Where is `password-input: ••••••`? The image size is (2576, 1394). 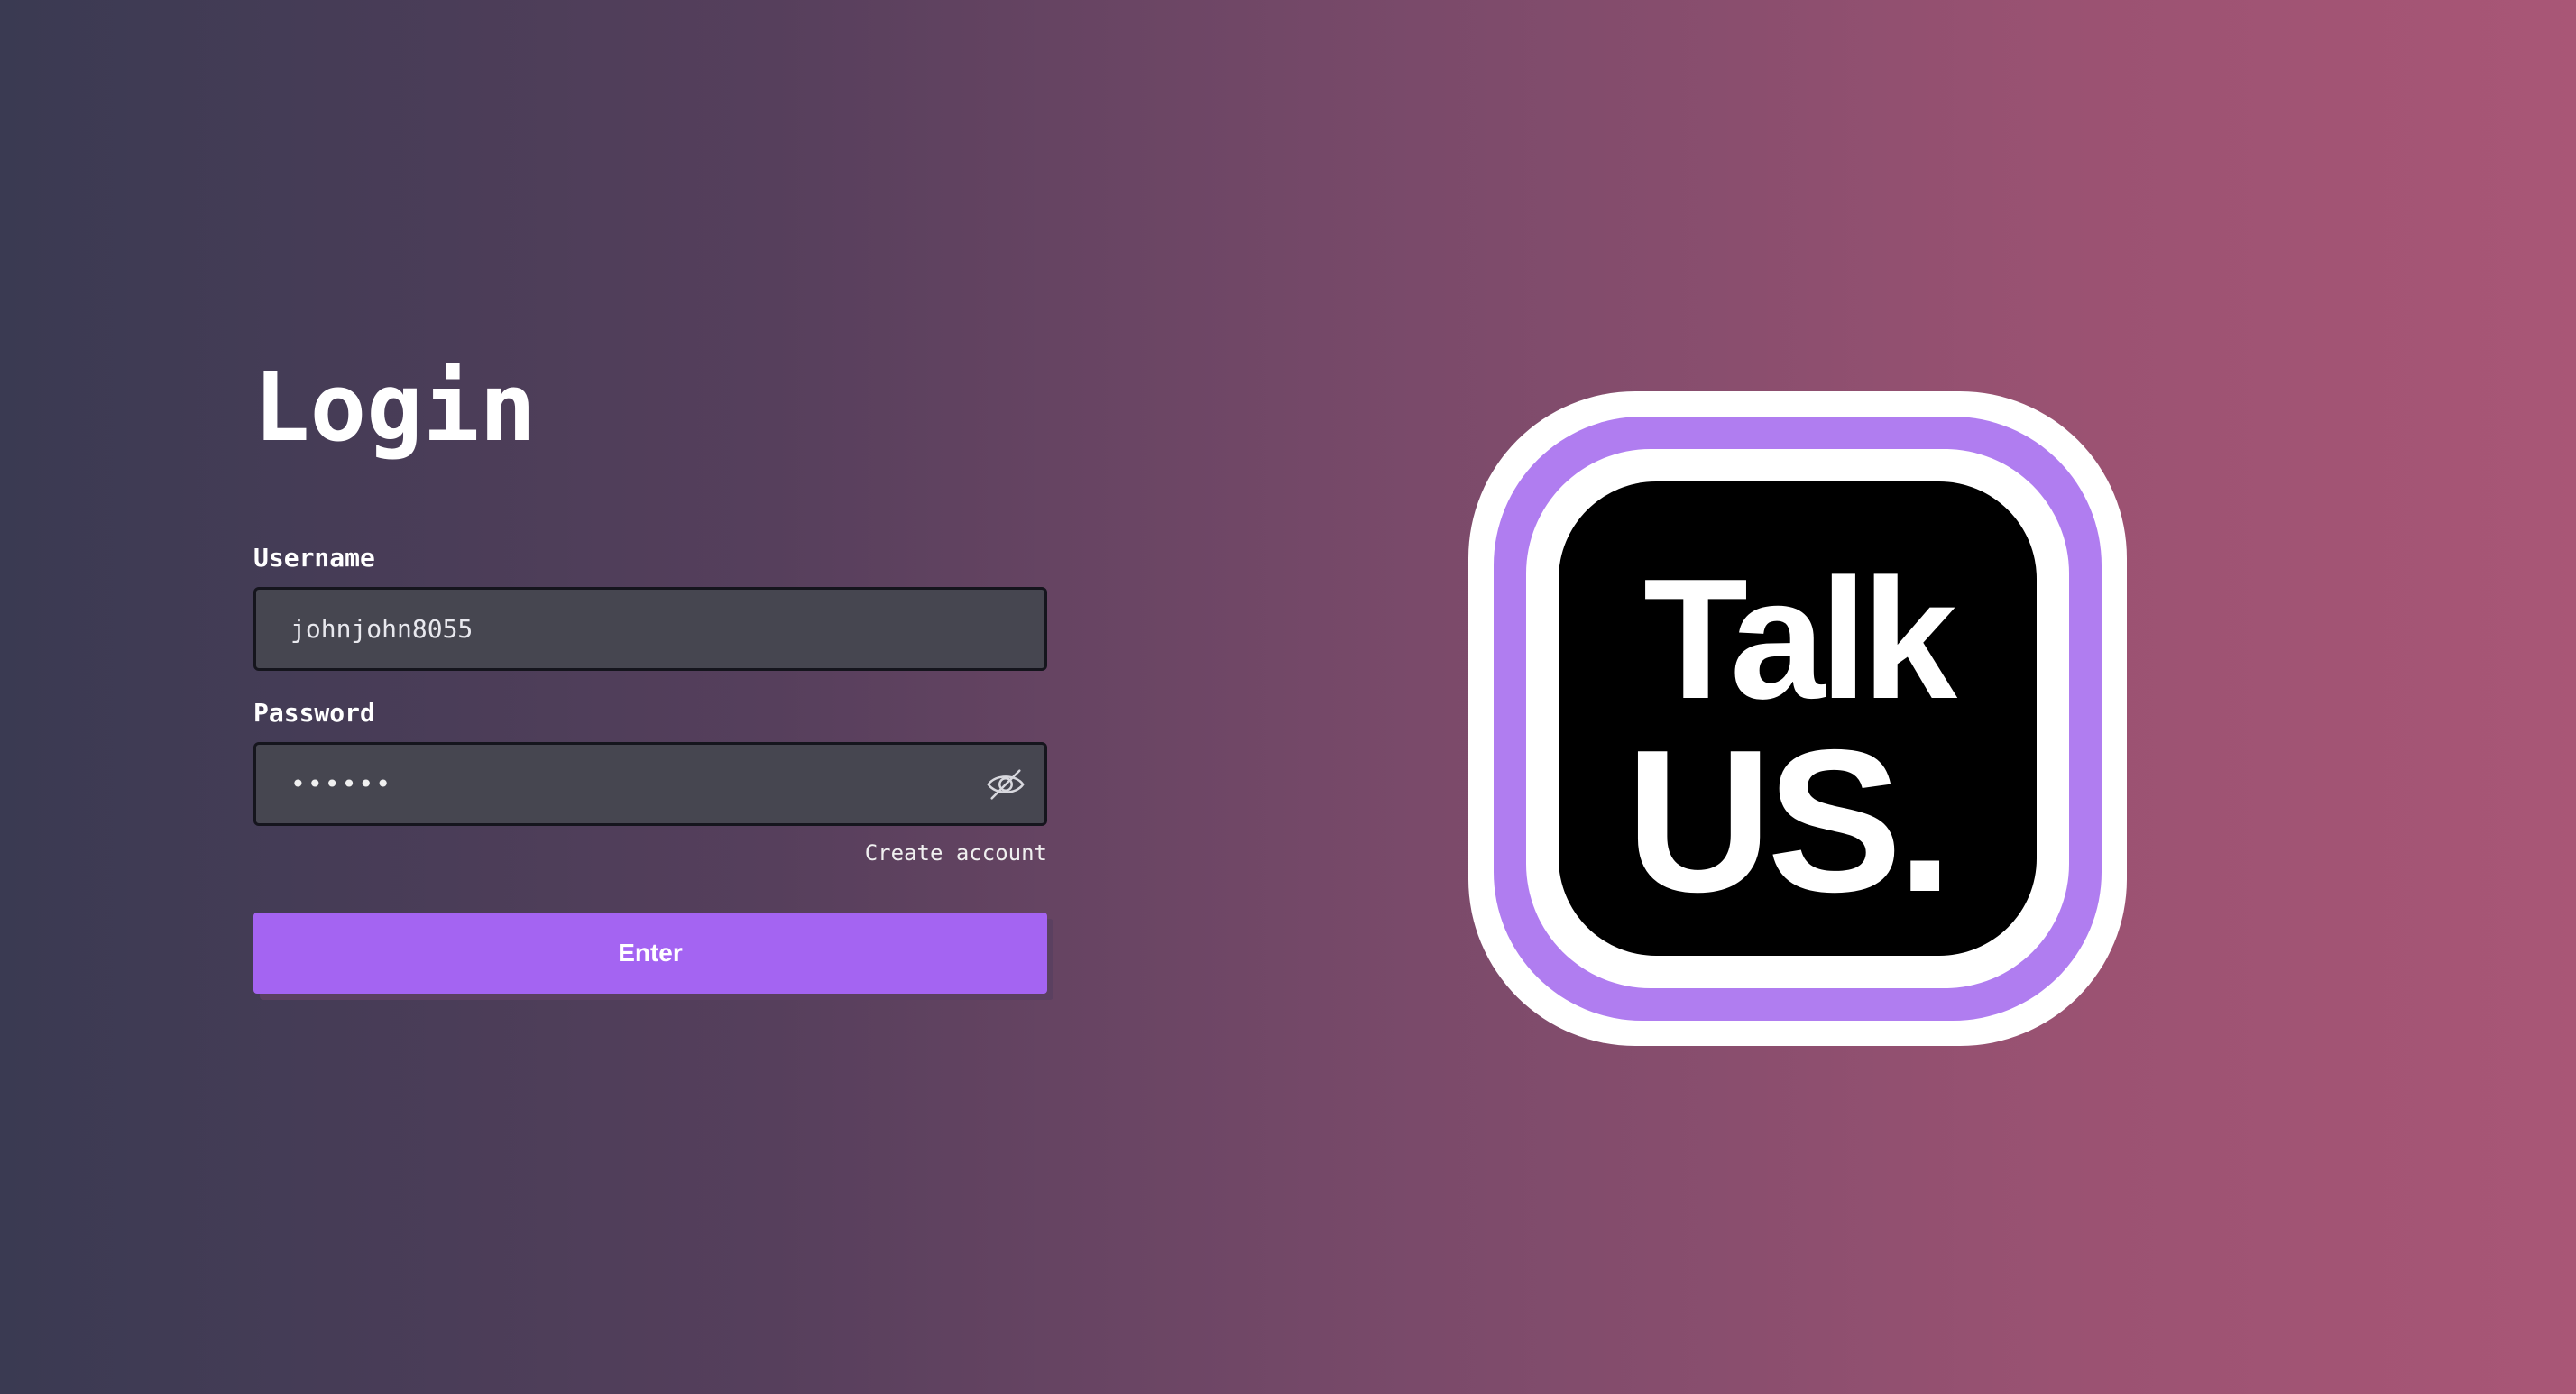 password-input: •••••• is located at coordinates (650, 784).